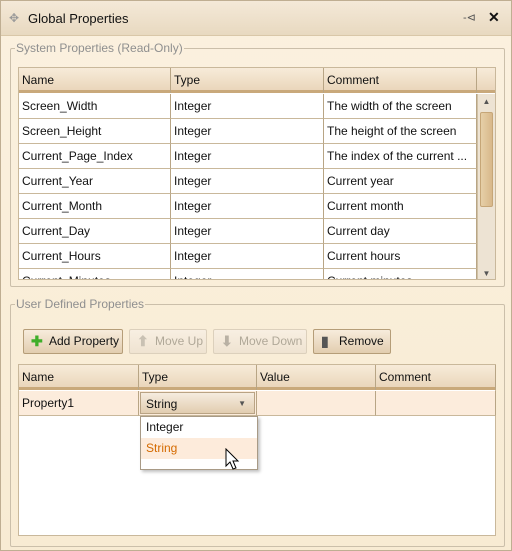 This screenshot has width=512, height=551. I want to click on table-cell: Current hours, so click(400, 256).